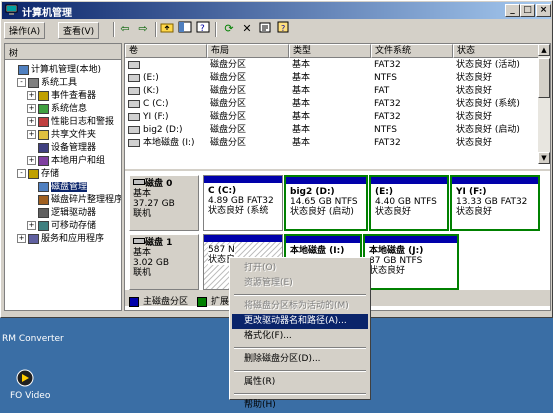 This screenshot has height=413, width=553. Describe the element at coordinates (544, 104) in the screenshot. I see `volume-list-scrollbar: ▲ ▼` at that location.